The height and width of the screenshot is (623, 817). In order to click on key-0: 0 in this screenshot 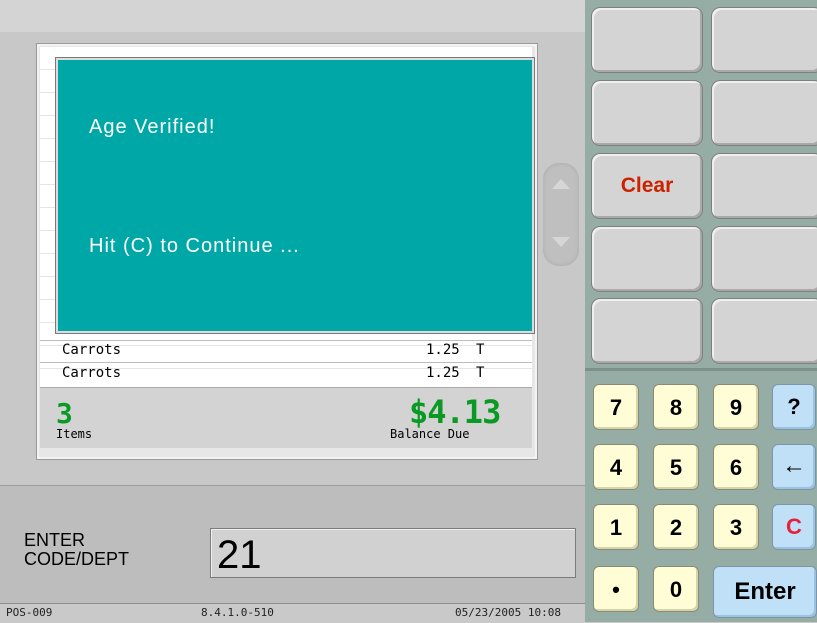, I will do `click(676, 589)`.